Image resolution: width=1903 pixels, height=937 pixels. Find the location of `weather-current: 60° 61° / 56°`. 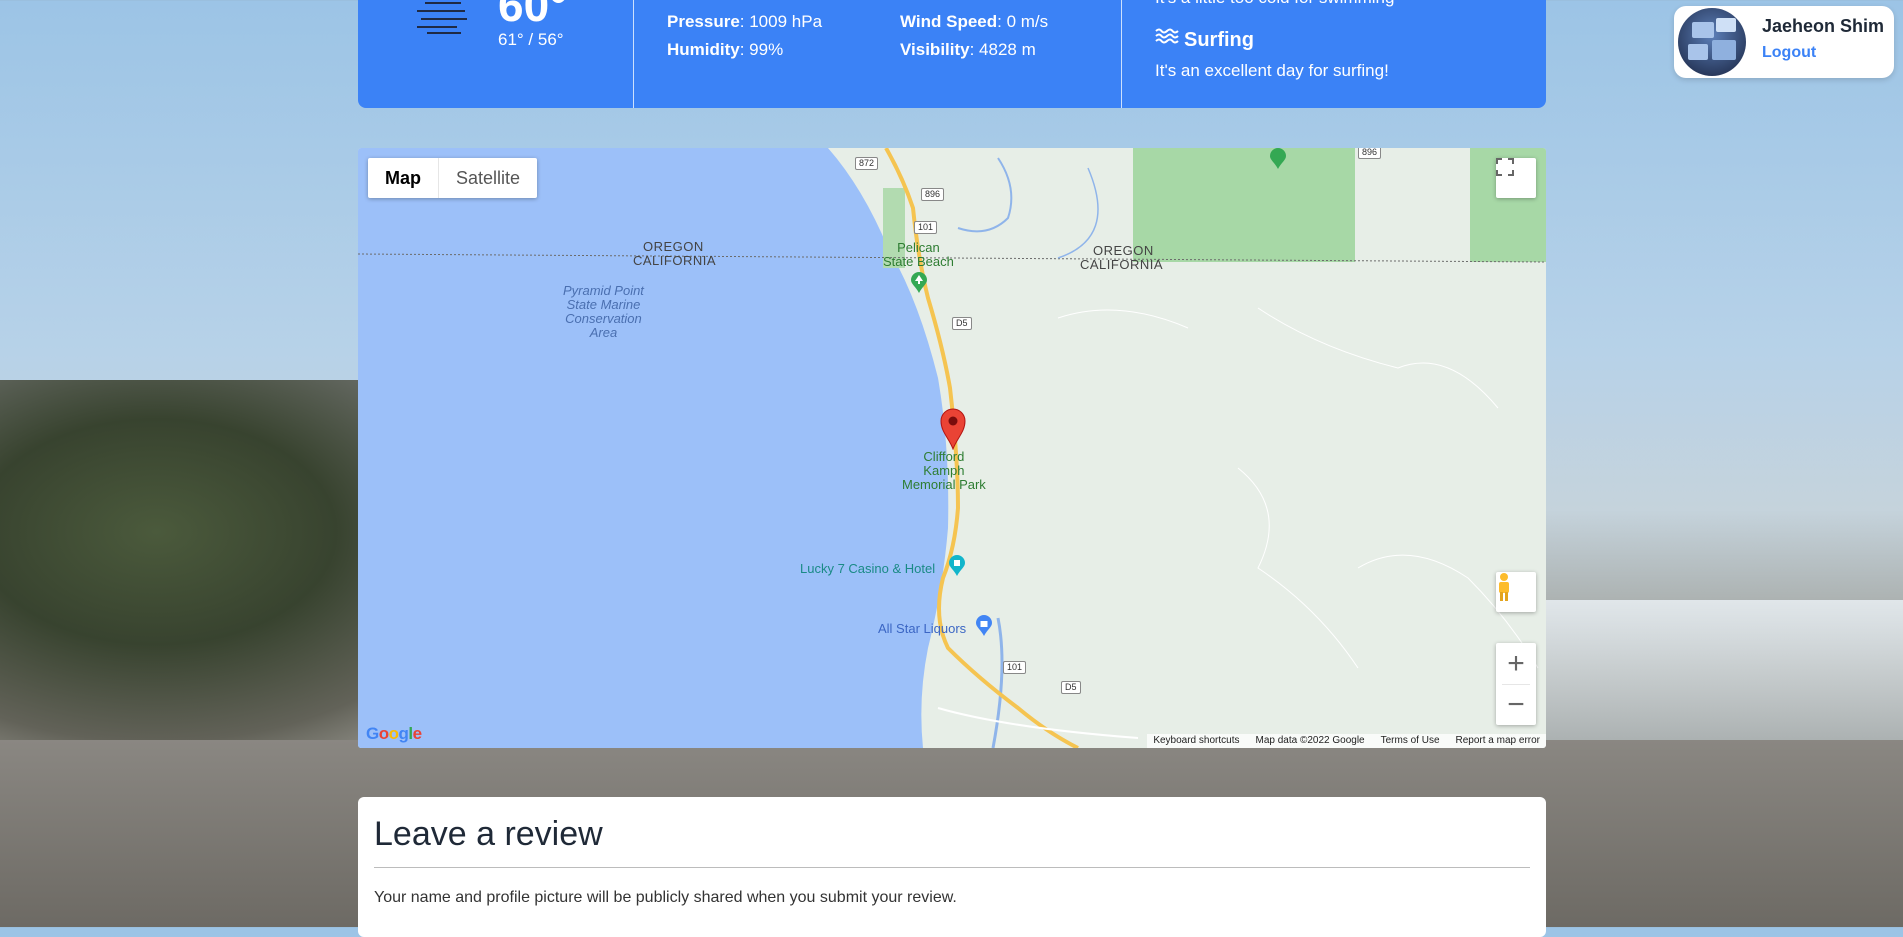

weather-current: 60° 61° / 56° is located at coordinates (496, 54).